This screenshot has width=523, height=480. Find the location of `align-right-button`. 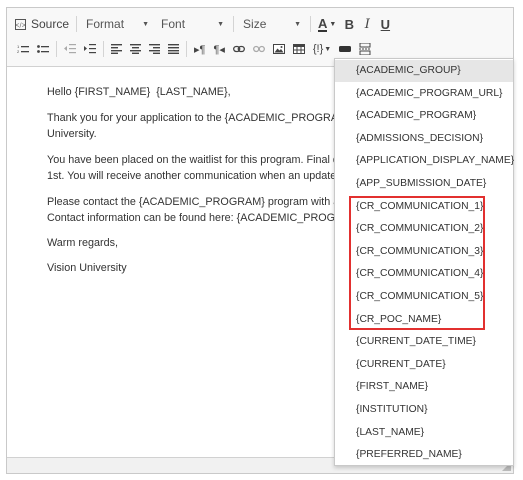

align-right-button is located at coordinates (154, 49).